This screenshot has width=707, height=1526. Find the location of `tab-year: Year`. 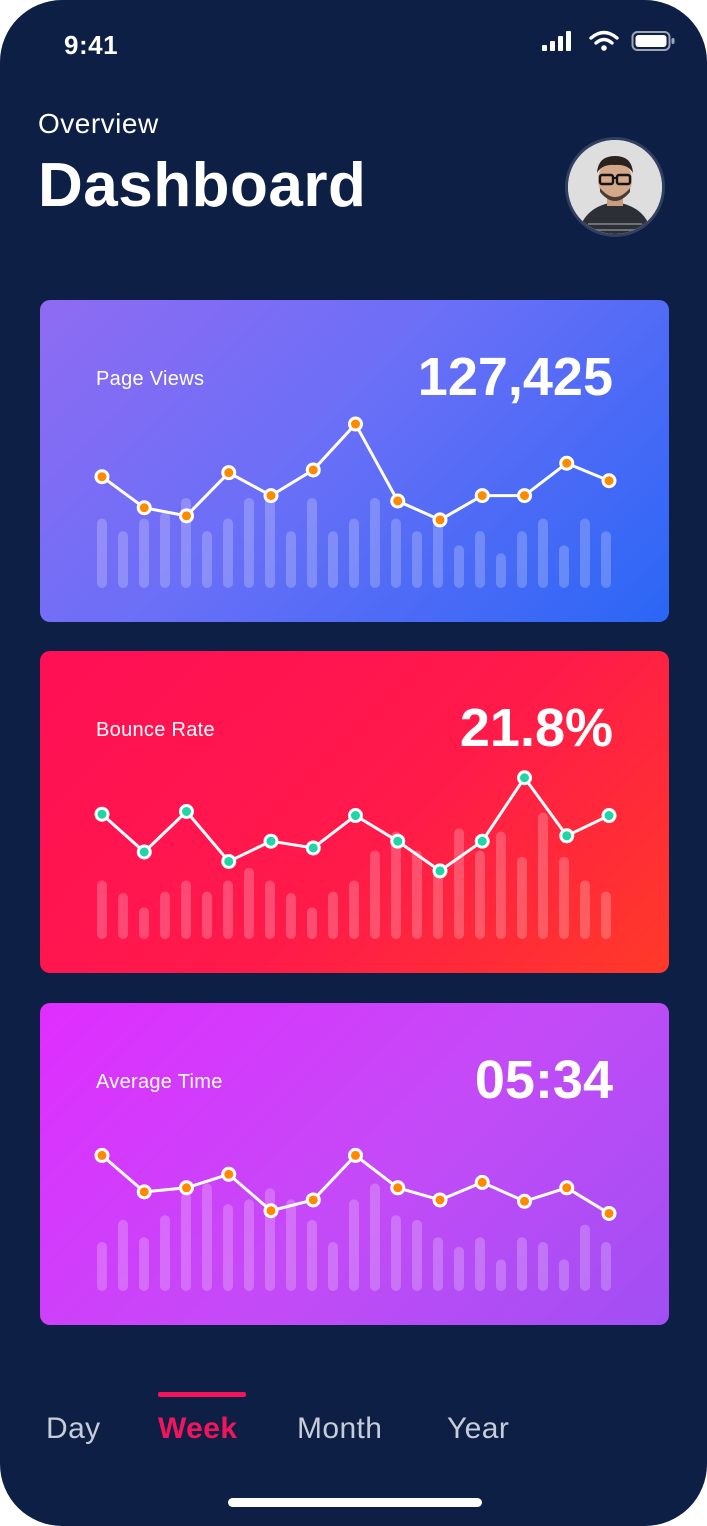

tab-year: Year is located at coordinates (478, 1429).